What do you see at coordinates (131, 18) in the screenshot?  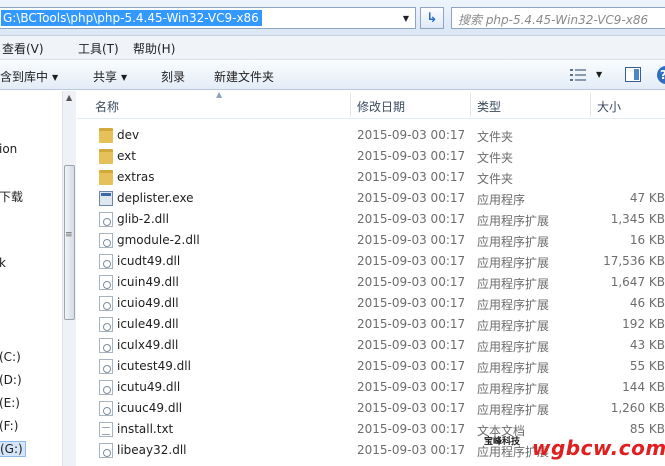 I see `address-path: G:\BCTools\php\php-5.4.45-Win32-VC9-x86` at bounding box center [131, 18].